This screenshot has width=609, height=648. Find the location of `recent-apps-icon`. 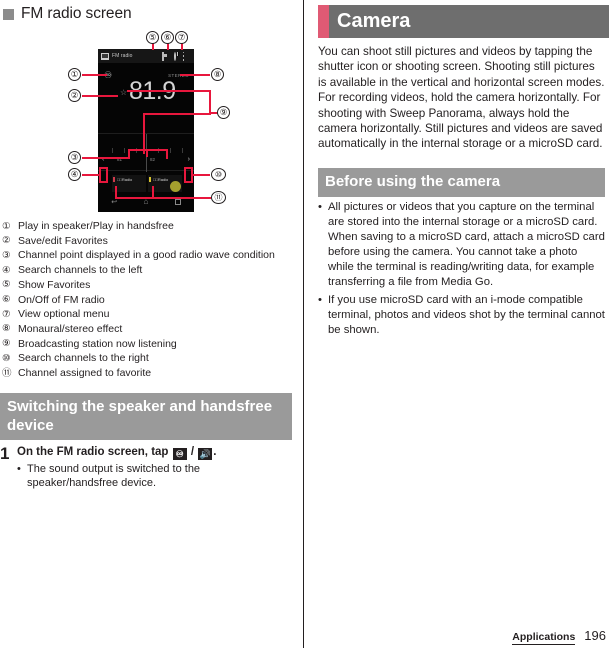

recent-apps-icon is located at coordinates (177, 202).